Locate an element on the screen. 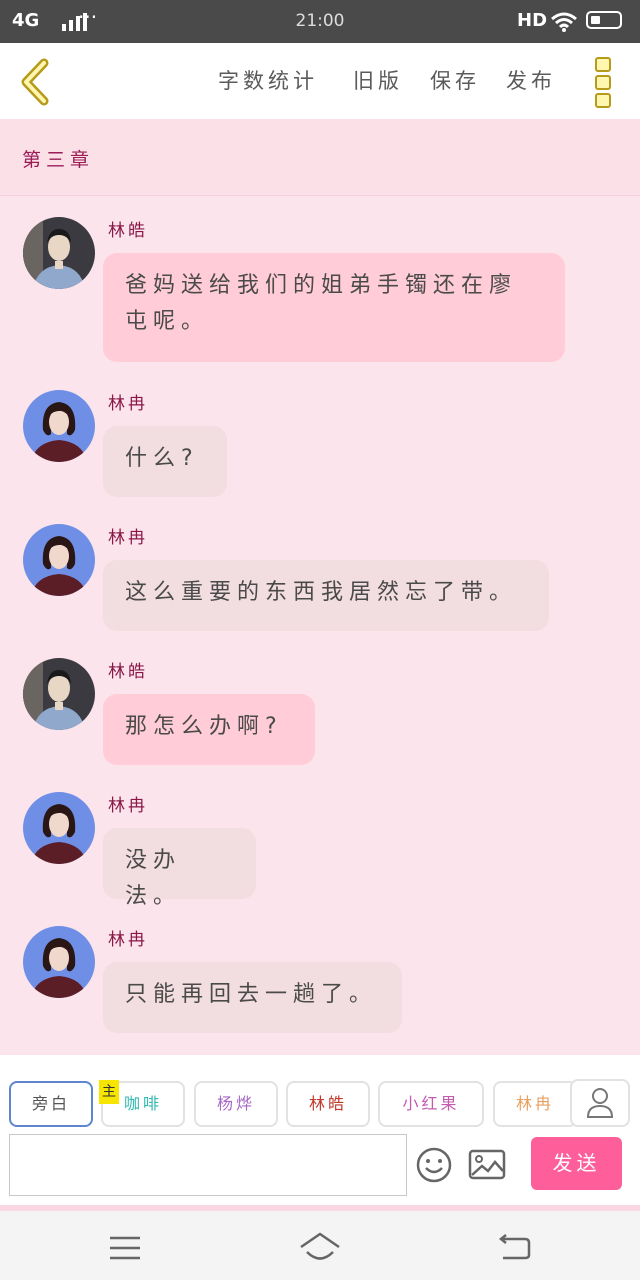 This screenshot has width=640, height=1280. main-role-badge: 主 is located at coordinates (109, 1092).